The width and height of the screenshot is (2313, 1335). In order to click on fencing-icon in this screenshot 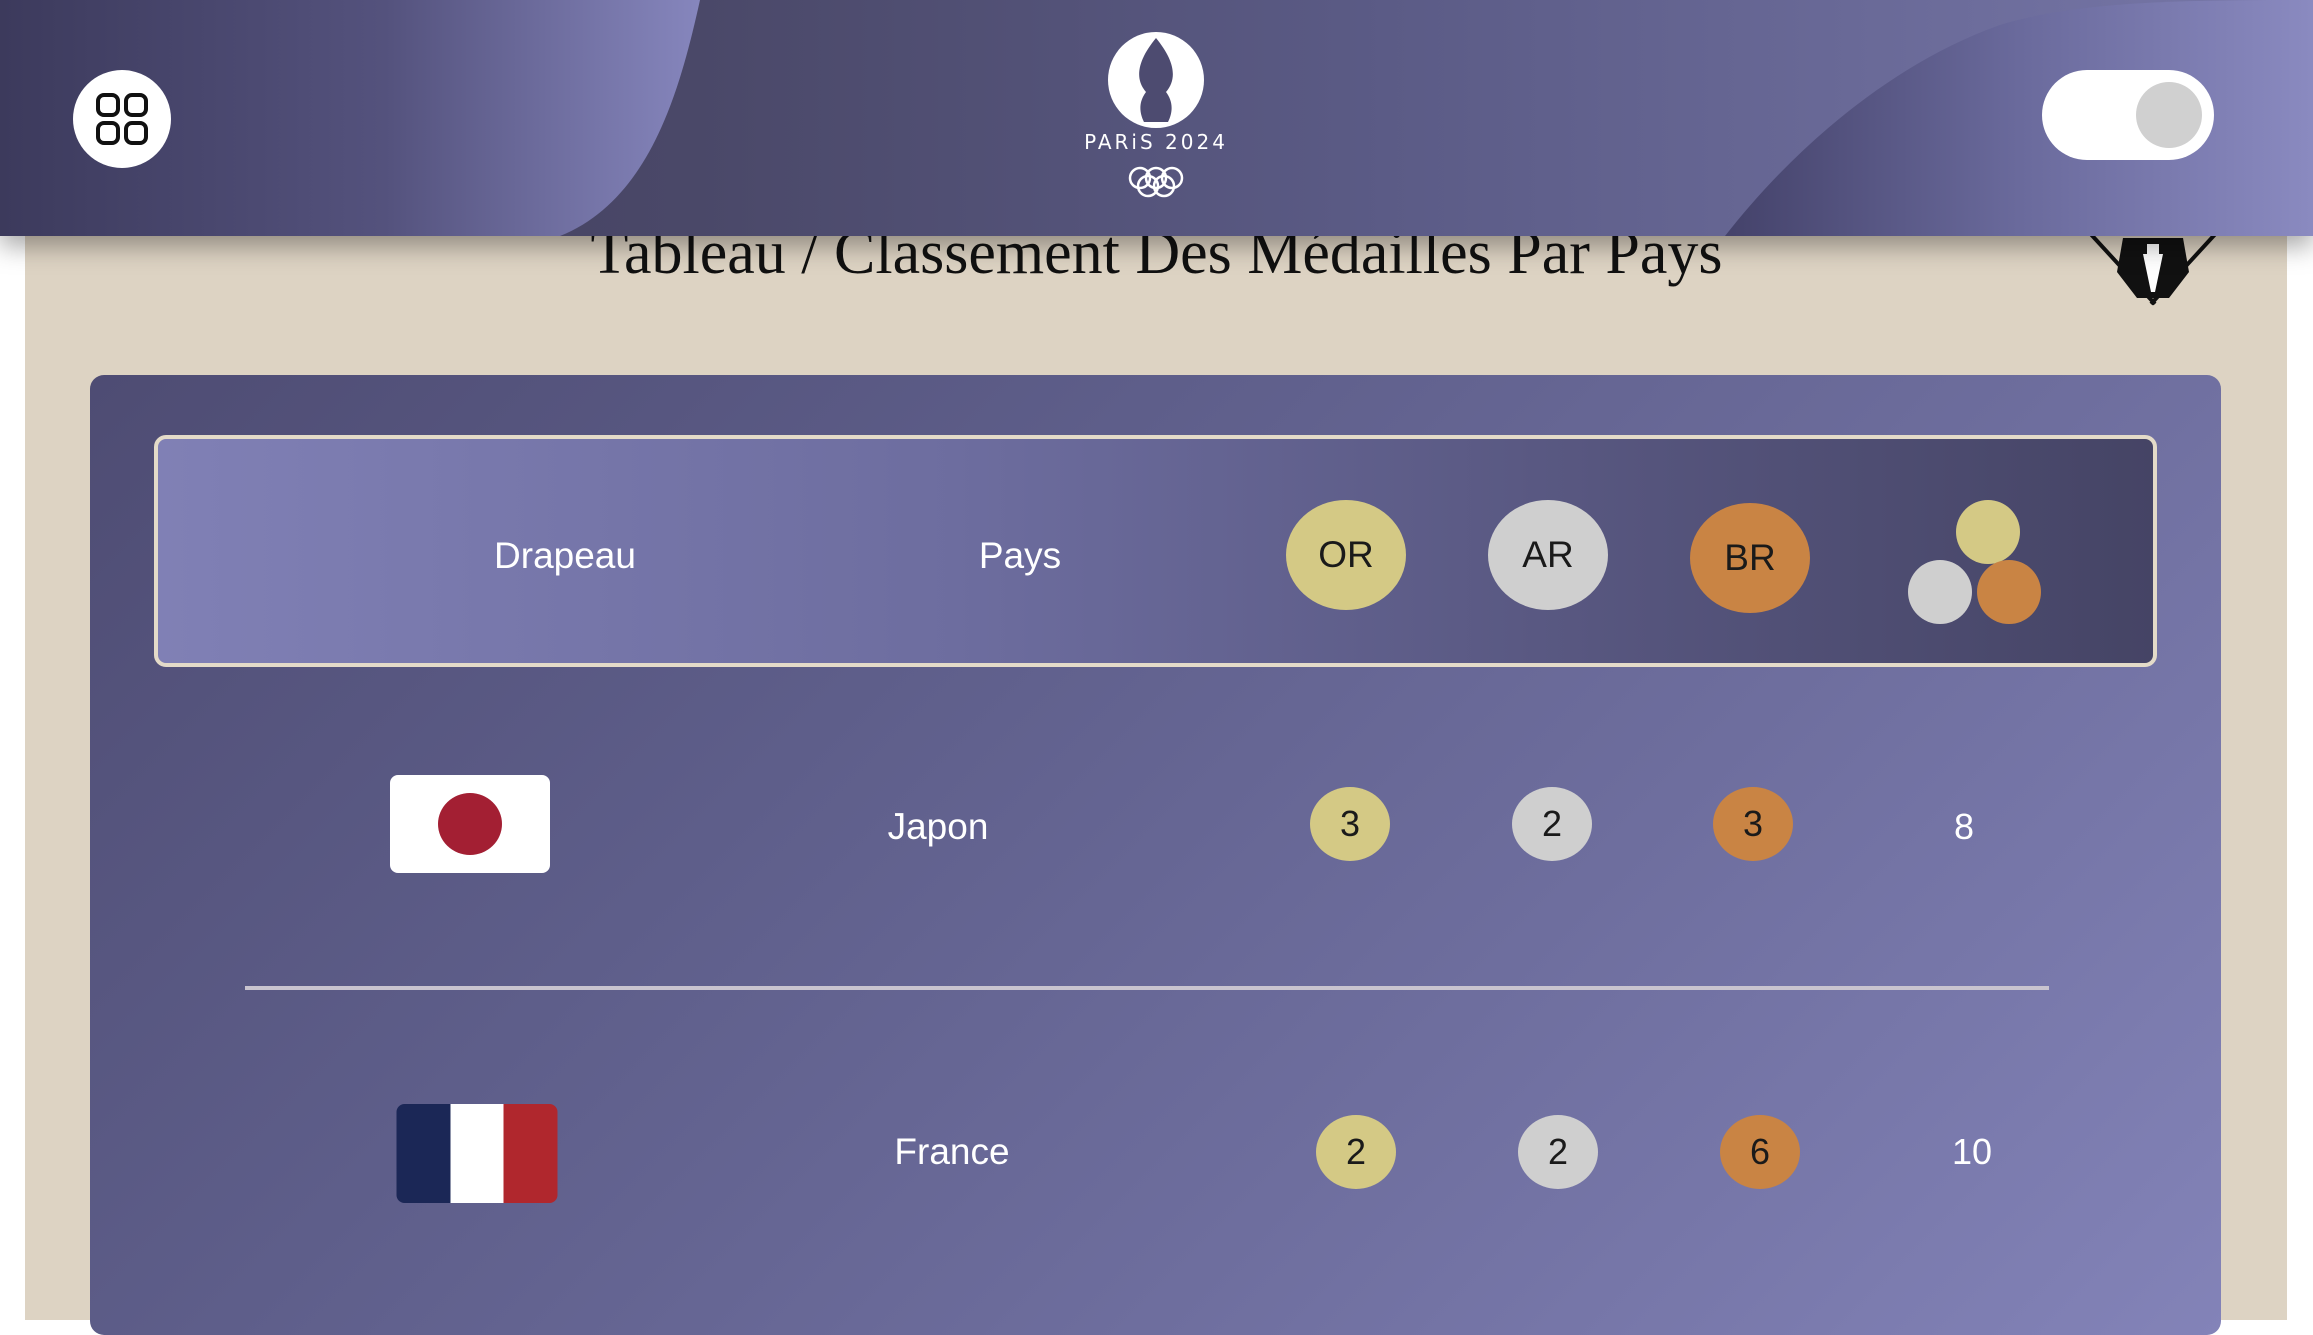, I will do `click(2153, 267)`.